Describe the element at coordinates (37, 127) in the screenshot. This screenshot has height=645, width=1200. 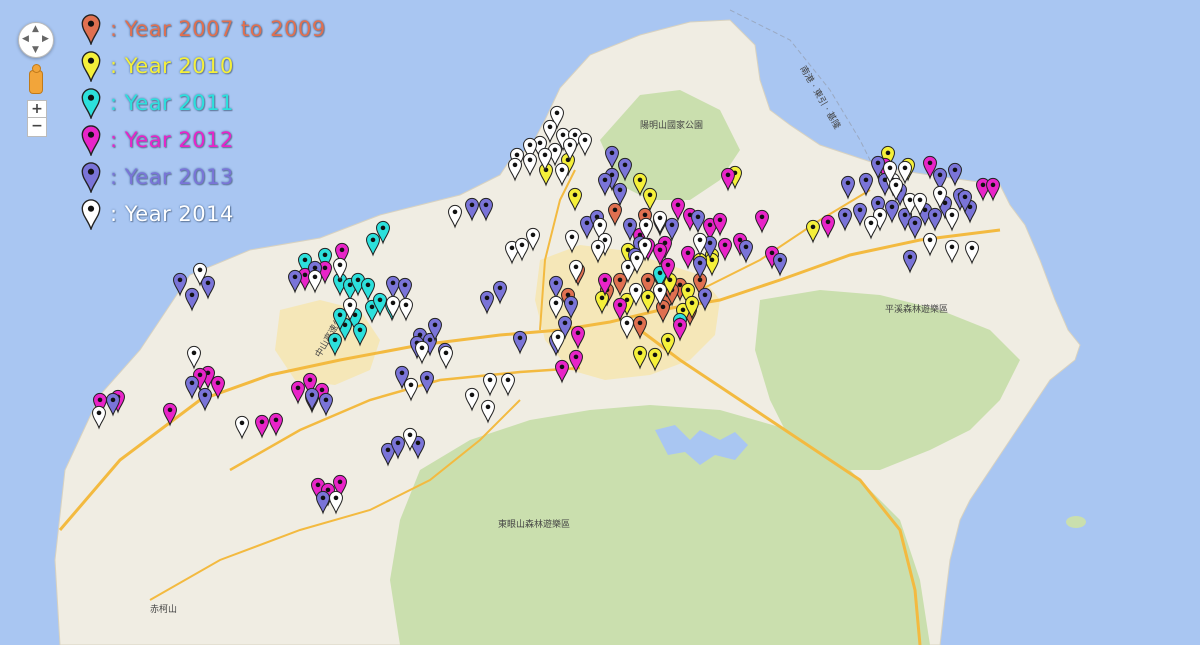
I see `zoom-out-button: −` at that location.